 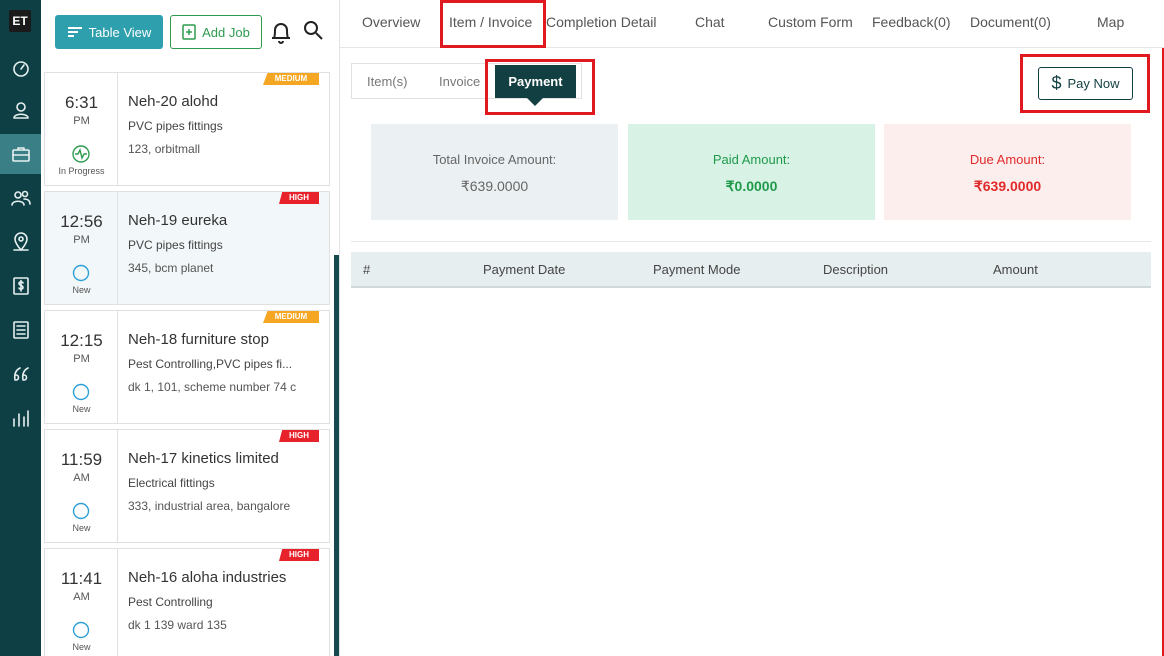 I want to click on job-address: dk 1 139 ward 135, so click(x=177, y=625).